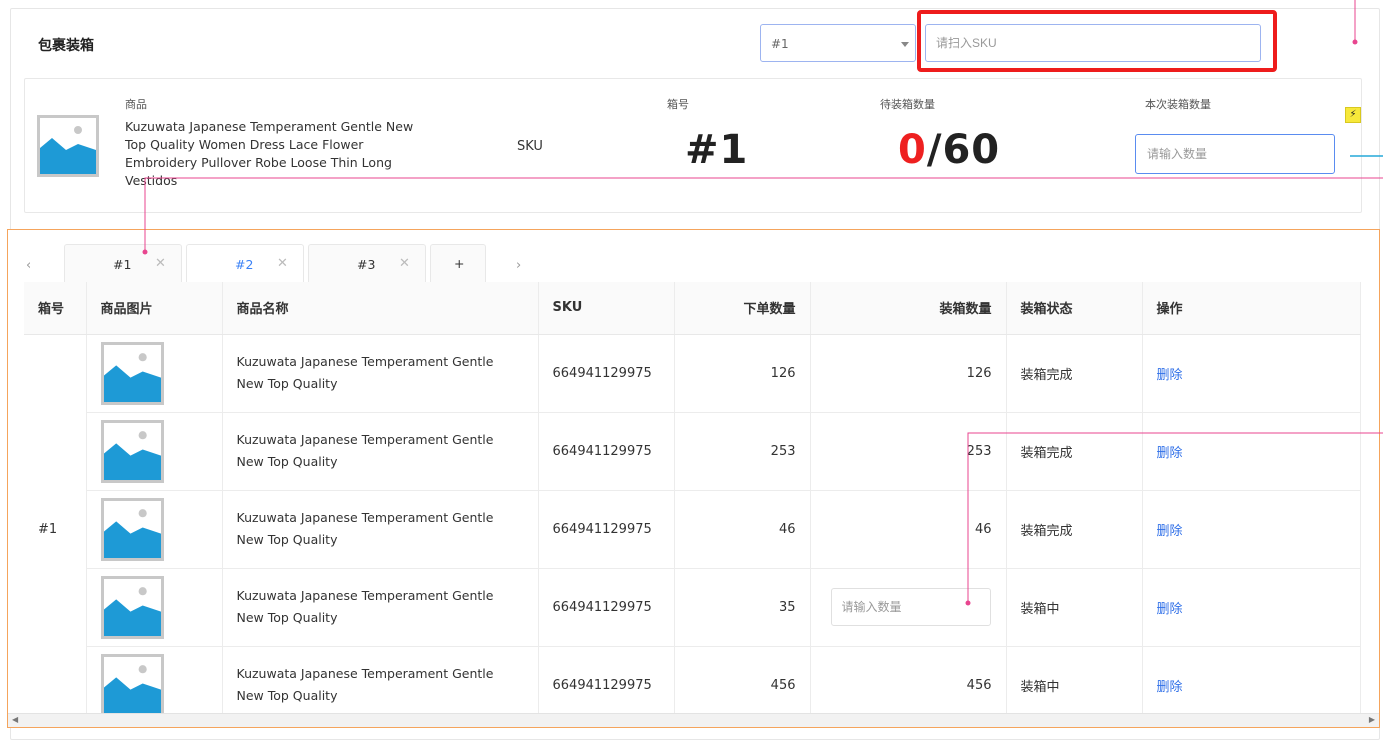 The height and width of the screenshot is (744, 1383). I want to click on box-tabs: ‹ #1 ✕ #2 ✕ #3 ✕ + ›, so click(693, 264).